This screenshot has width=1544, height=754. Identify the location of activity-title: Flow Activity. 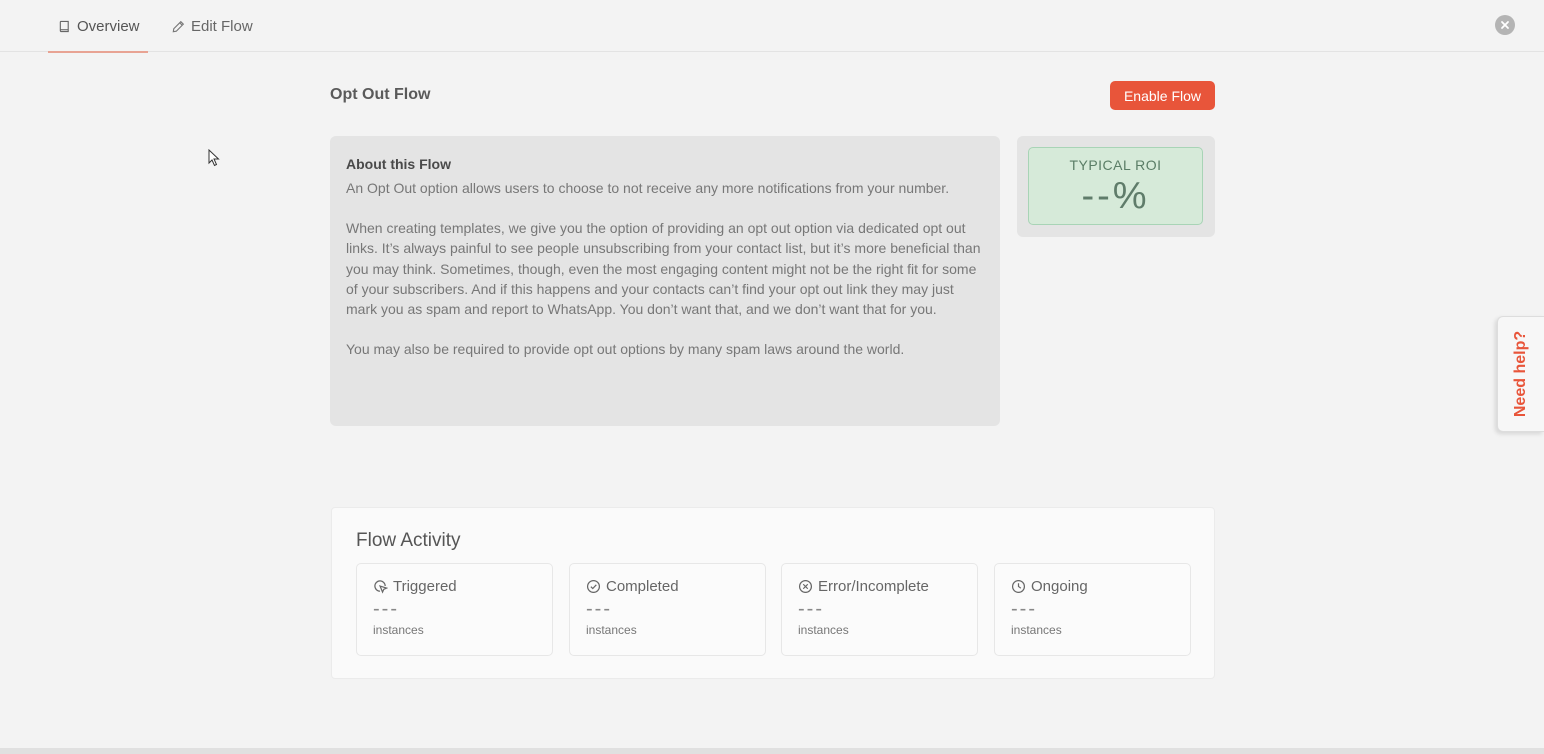
(408, 540).